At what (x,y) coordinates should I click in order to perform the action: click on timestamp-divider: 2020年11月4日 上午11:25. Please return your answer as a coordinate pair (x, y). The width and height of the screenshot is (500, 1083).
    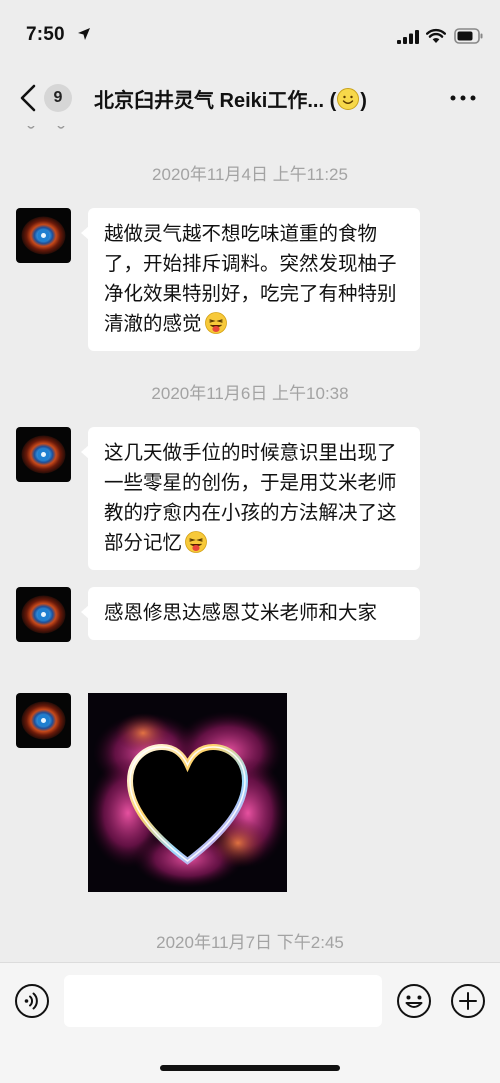
    Looking at the image, I should click on (250, 174).